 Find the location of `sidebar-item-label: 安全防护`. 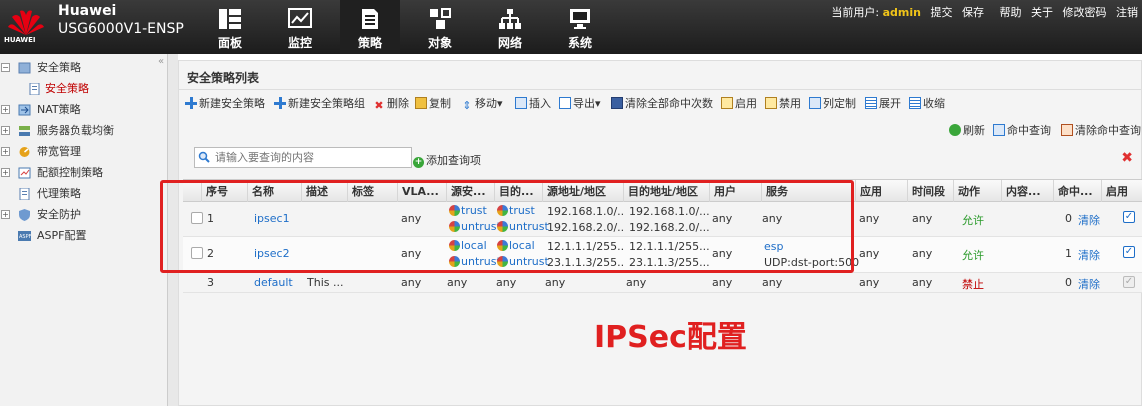

sidebar-item-label: 安全防护 is located at coordinates (59, 214).